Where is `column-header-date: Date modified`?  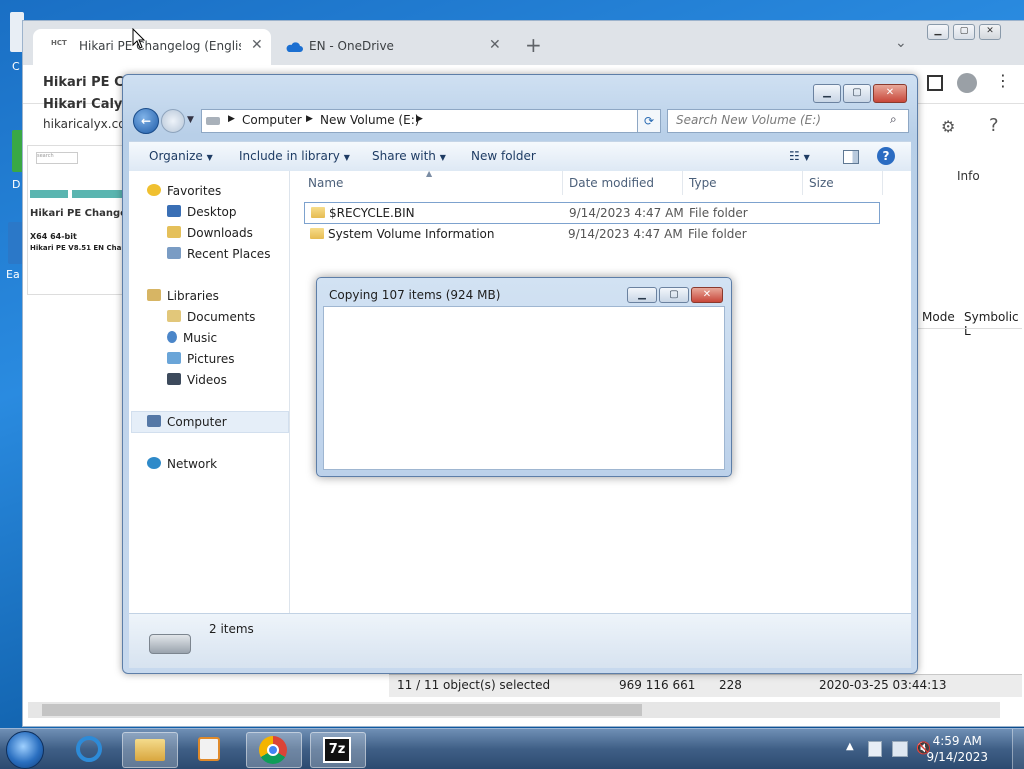 column-header-date: Date modified is located at coordinates (623, 183).